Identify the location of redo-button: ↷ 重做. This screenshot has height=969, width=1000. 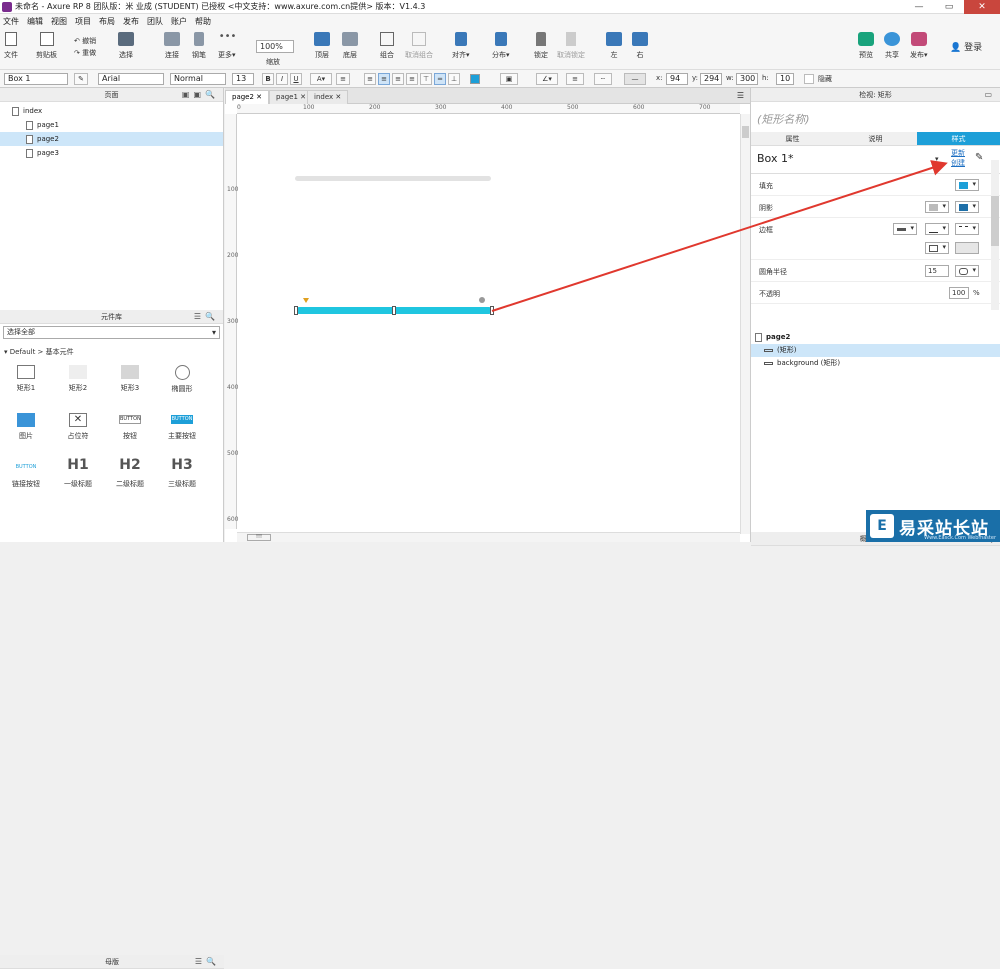
(85, 53).